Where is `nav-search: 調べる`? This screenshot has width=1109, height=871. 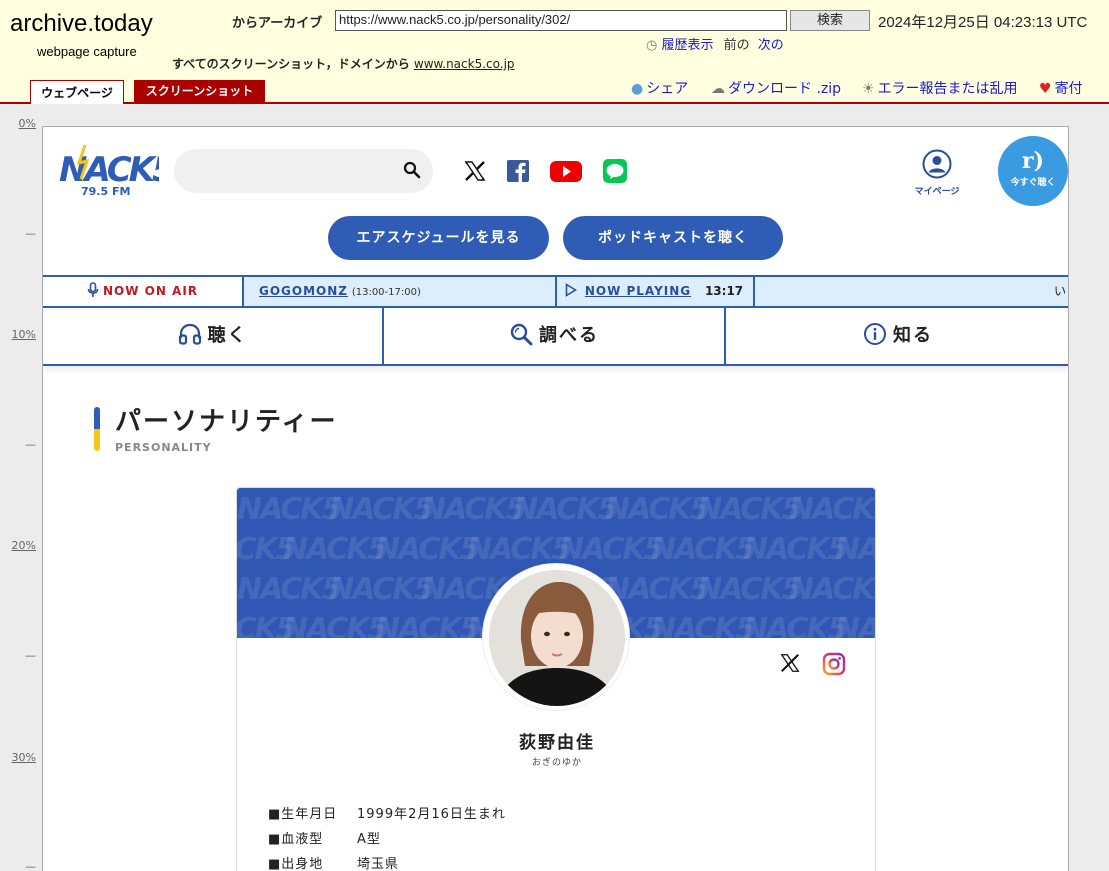
nav-search: 調べる is located at coordinates (555, 336).